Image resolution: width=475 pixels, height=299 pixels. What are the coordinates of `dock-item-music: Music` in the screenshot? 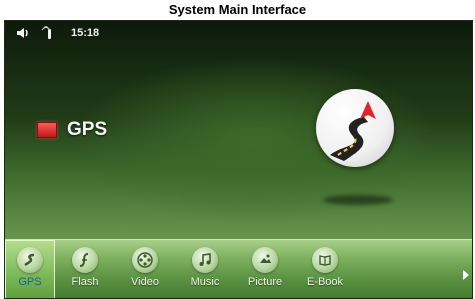 It's located at (205, 269).